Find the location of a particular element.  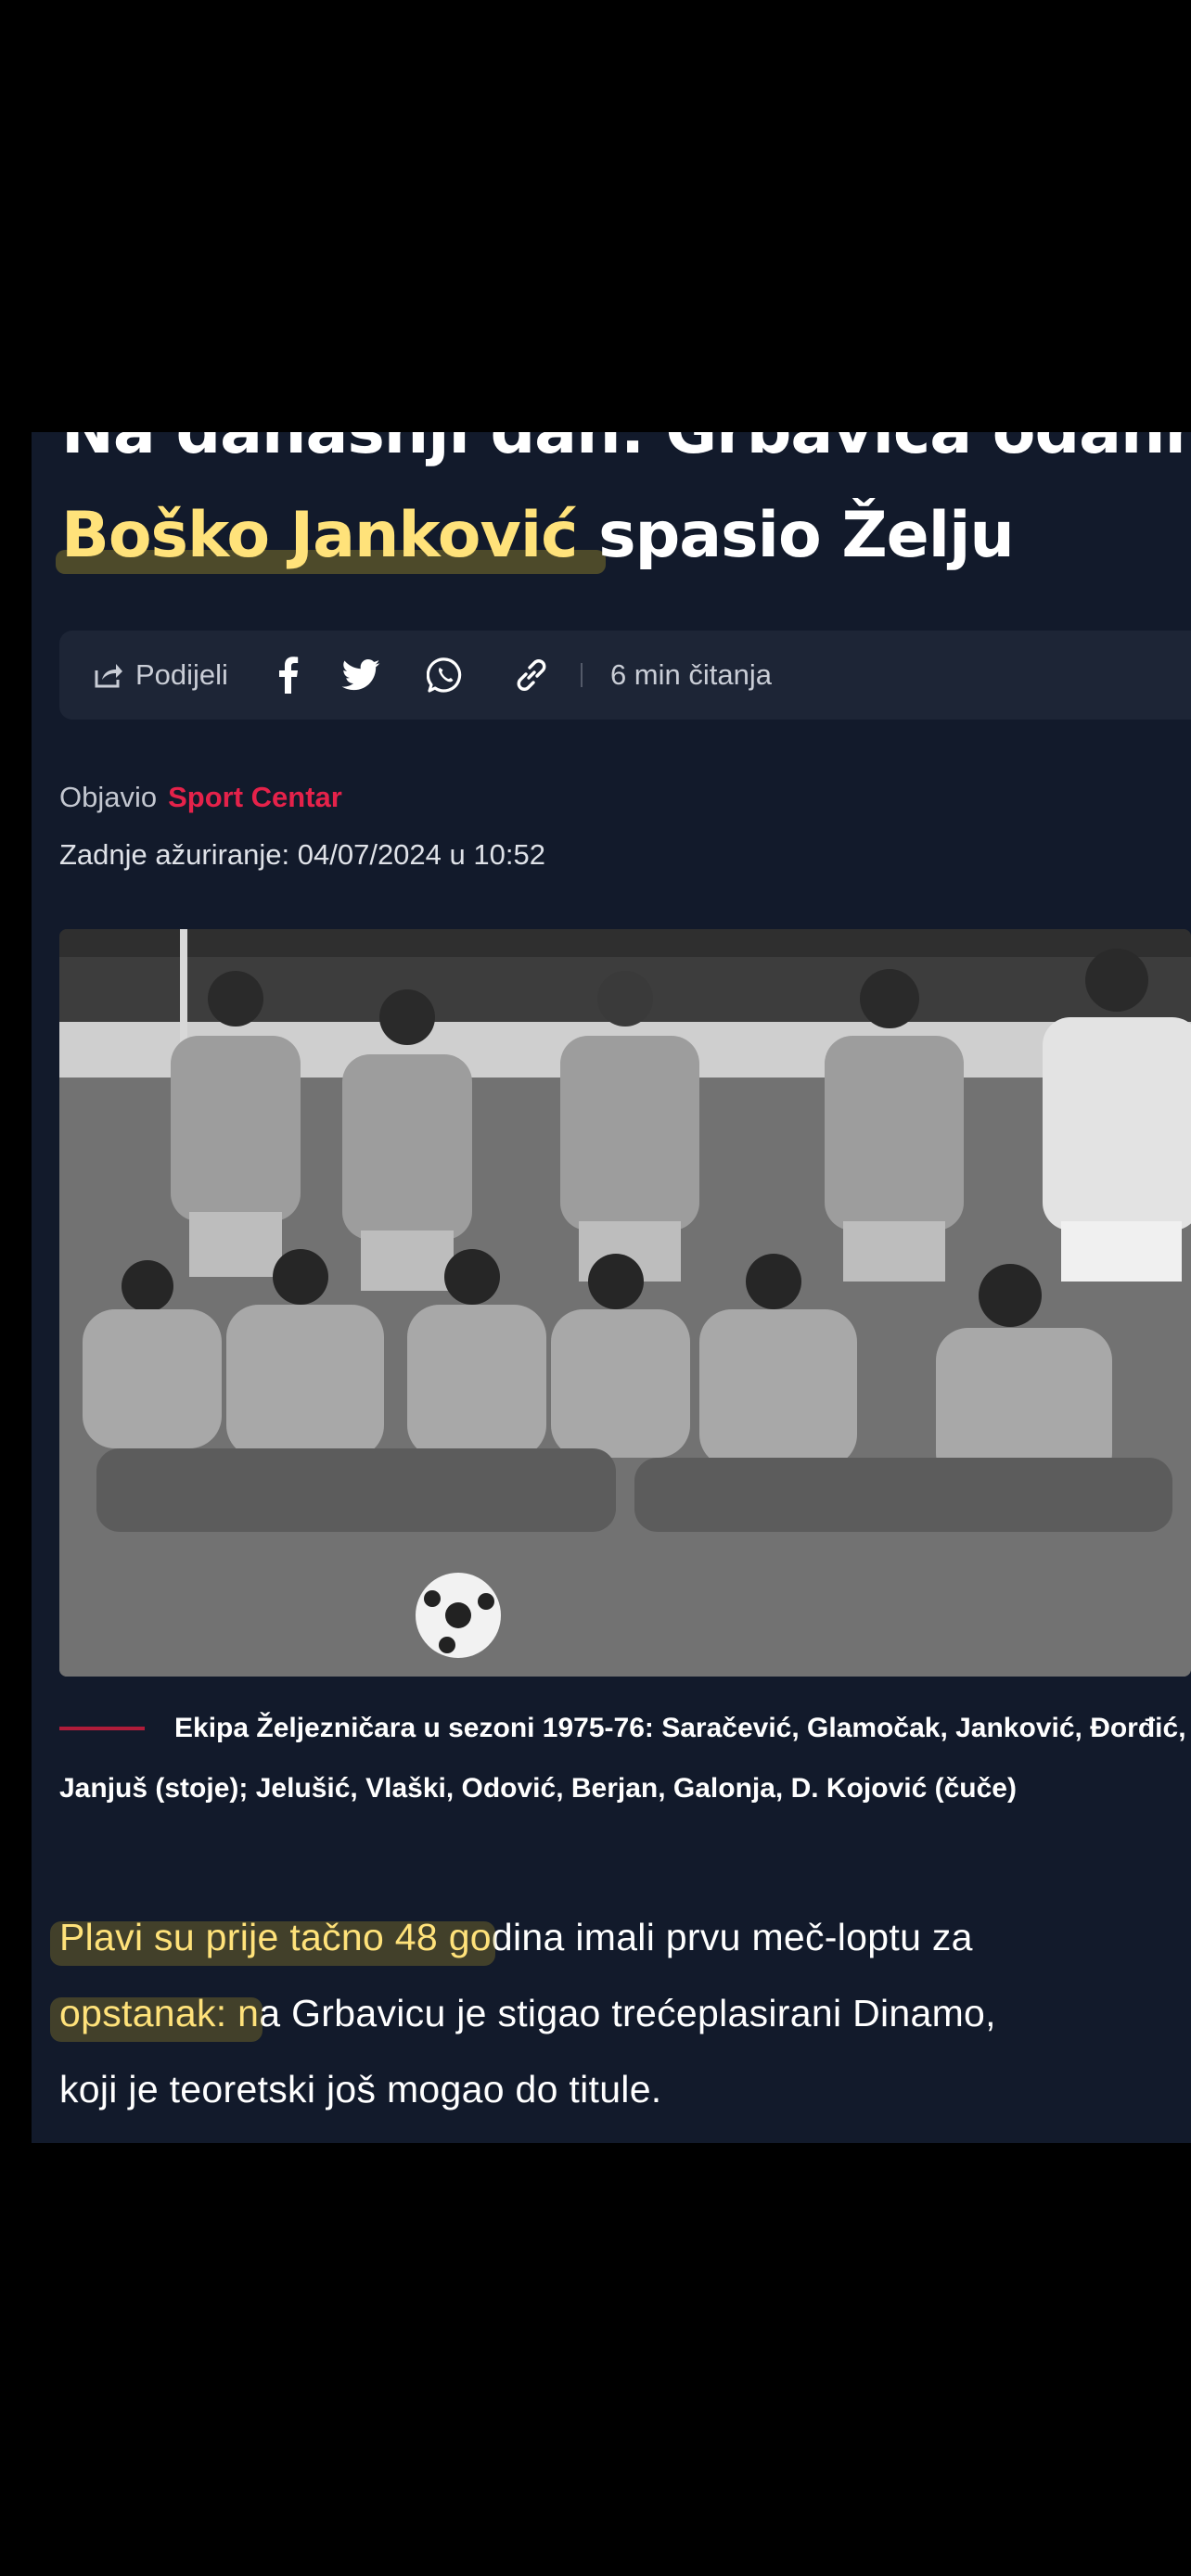

whatsapp-icon is located at coordinates (445, 675).